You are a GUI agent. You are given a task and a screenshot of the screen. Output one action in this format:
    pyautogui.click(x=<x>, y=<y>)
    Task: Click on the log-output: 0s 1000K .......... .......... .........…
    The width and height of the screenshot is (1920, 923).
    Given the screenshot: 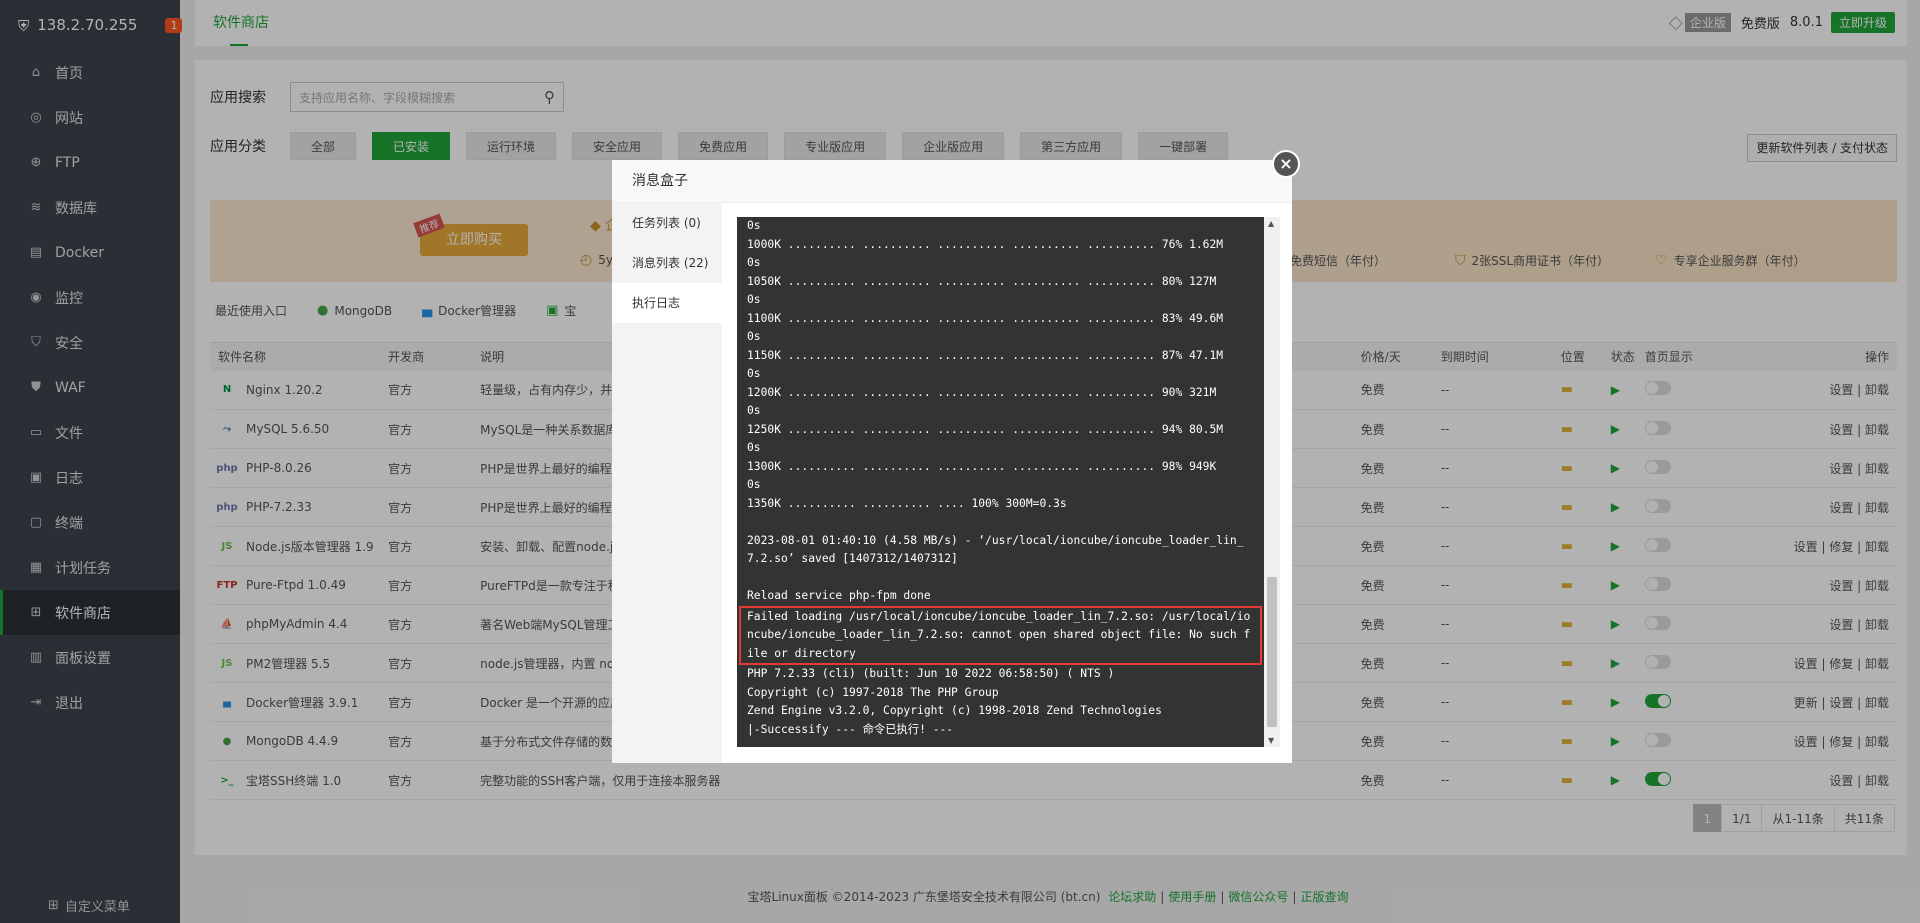 What is the action you would take?
    pyautogui.click(x=995, y=410)
    